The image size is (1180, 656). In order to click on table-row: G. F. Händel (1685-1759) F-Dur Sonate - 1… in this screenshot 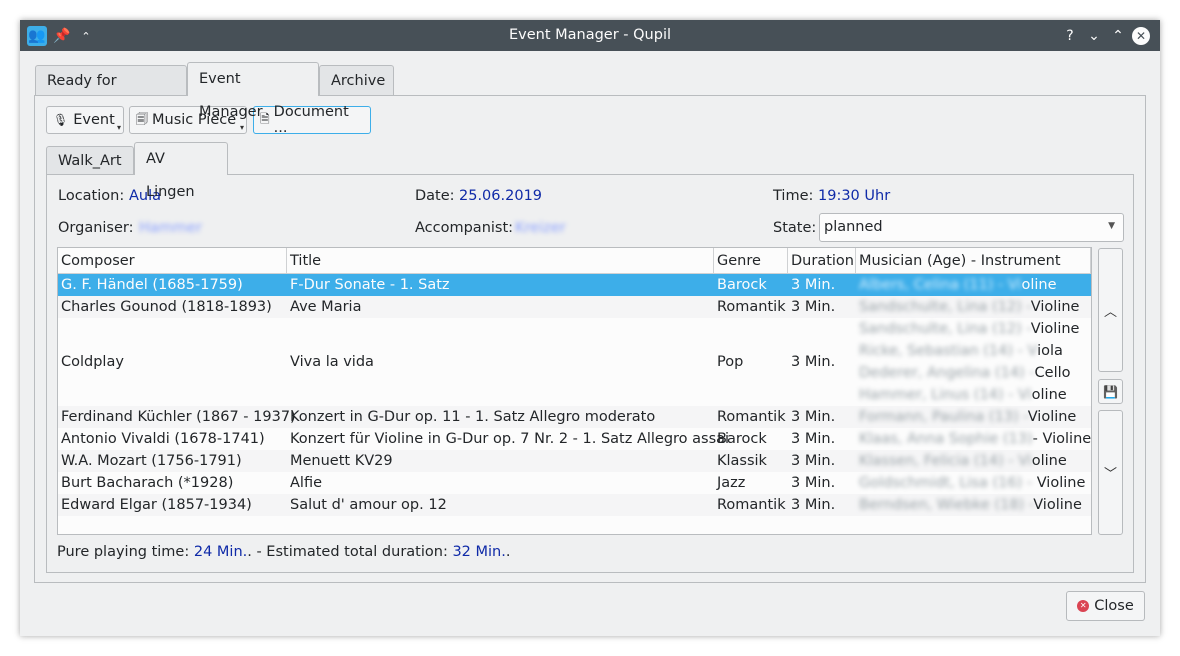, I will do `click(574, 285)`.